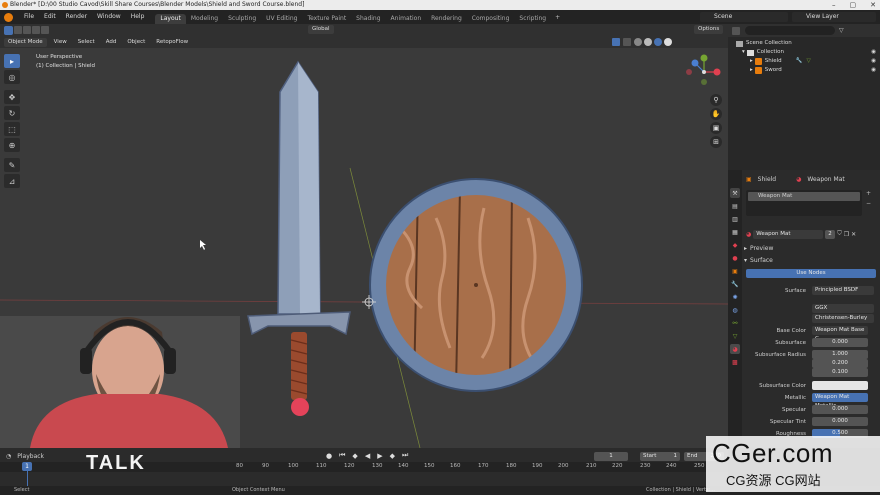 This screenshot has height=495, width=880. Describe the element at coordinates (748, 234) in the screenshot. I see `browse-material-icon: ◕` at that location.